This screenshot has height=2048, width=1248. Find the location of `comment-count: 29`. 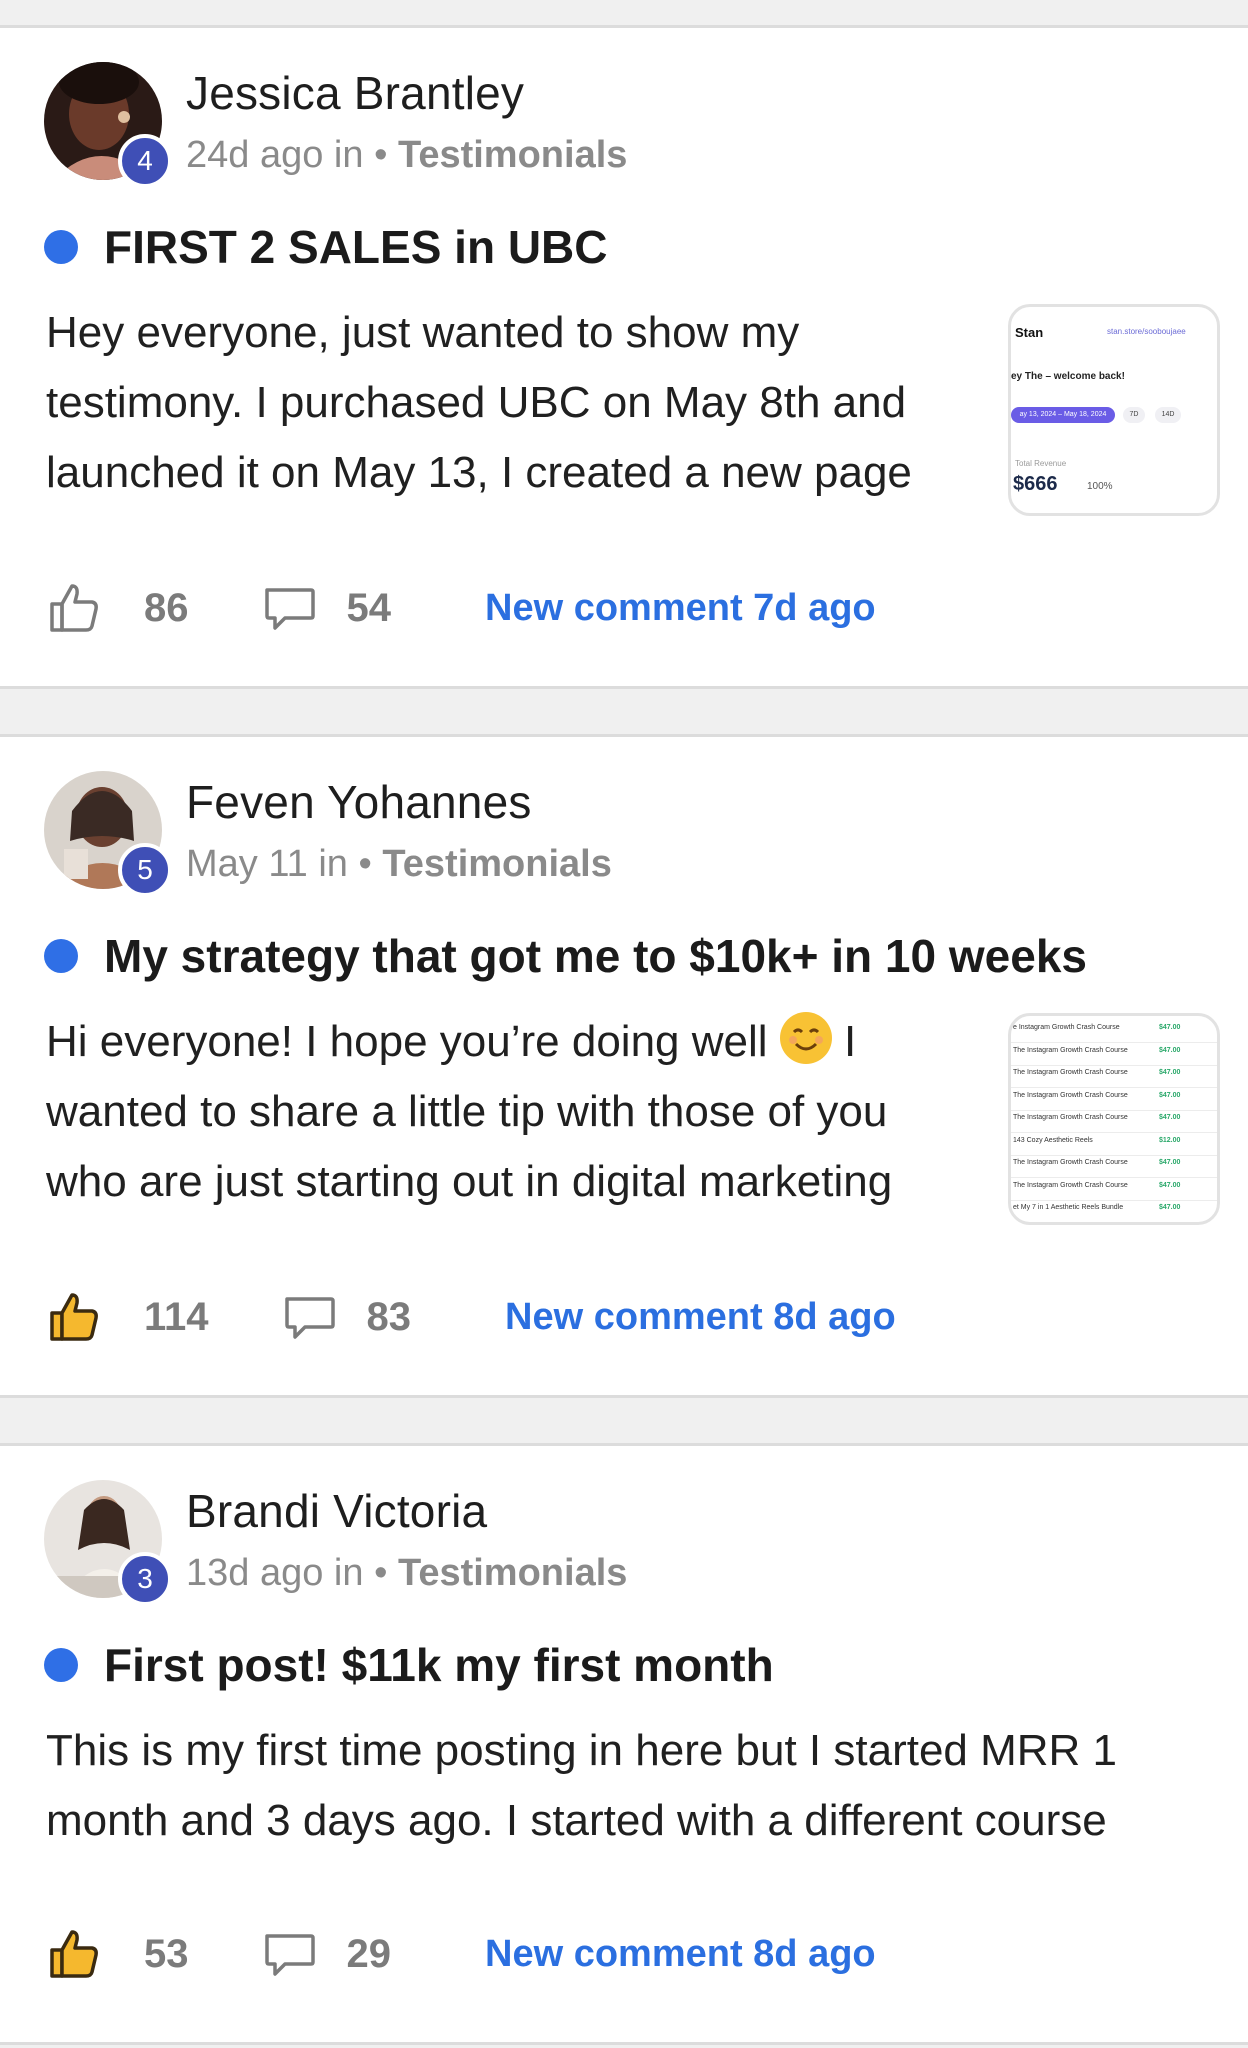

comment-count: 29 is located at coordinates (369, 1953).